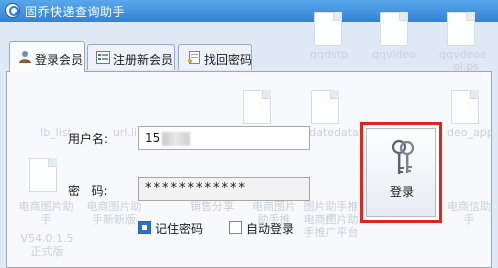 This screenshot has height=268, width=498. I want to click on background-file-label: 电商图片助手, so click(46, 213).